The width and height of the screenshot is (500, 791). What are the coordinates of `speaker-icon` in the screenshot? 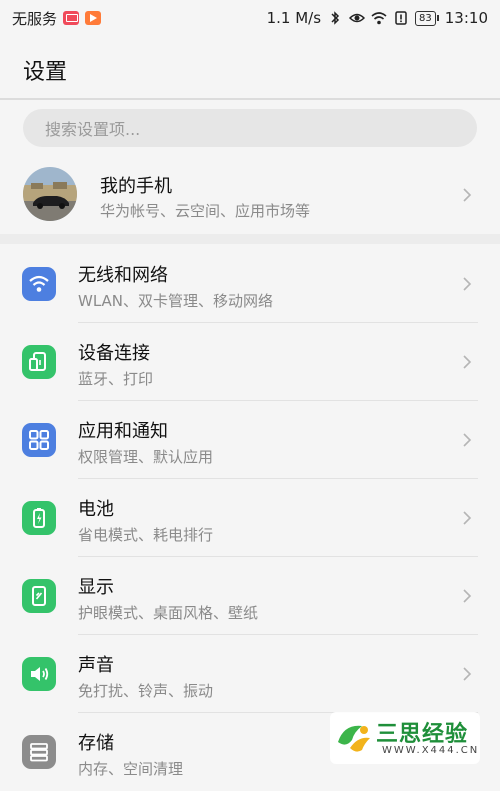 It's located at (39, 674).